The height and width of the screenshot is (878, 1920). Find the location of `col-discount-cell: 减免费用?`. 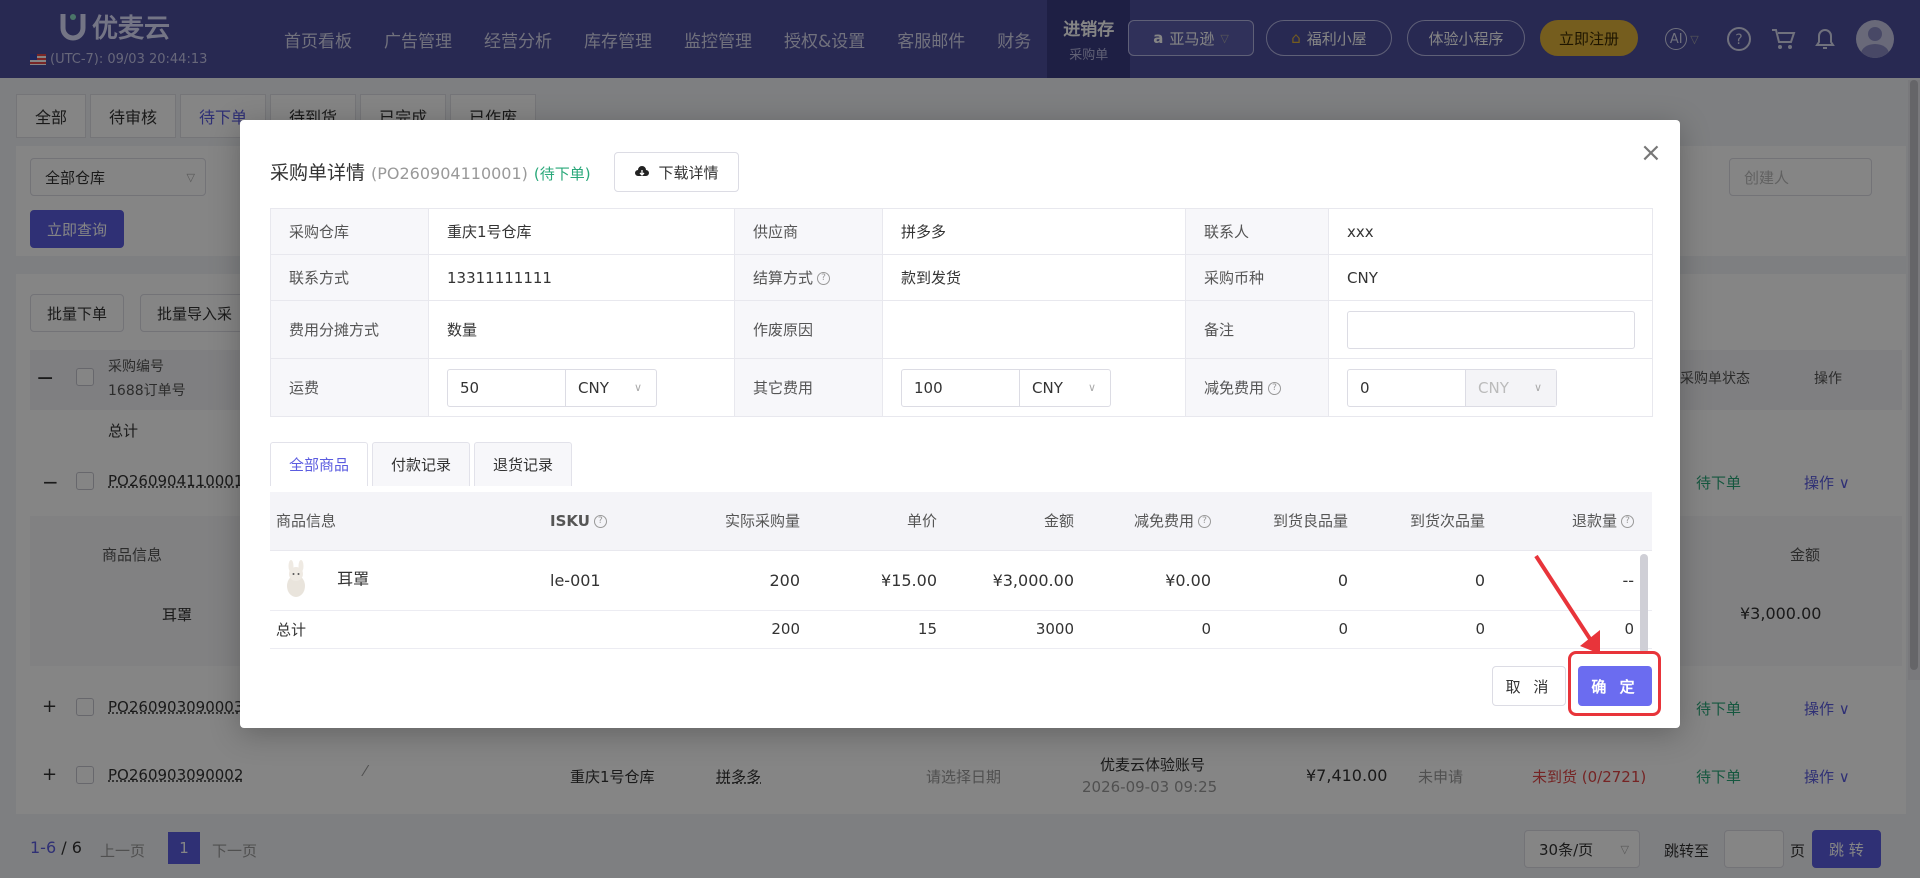

col-discount-cell: 减免费用? is located at coordinates (1160, 521).